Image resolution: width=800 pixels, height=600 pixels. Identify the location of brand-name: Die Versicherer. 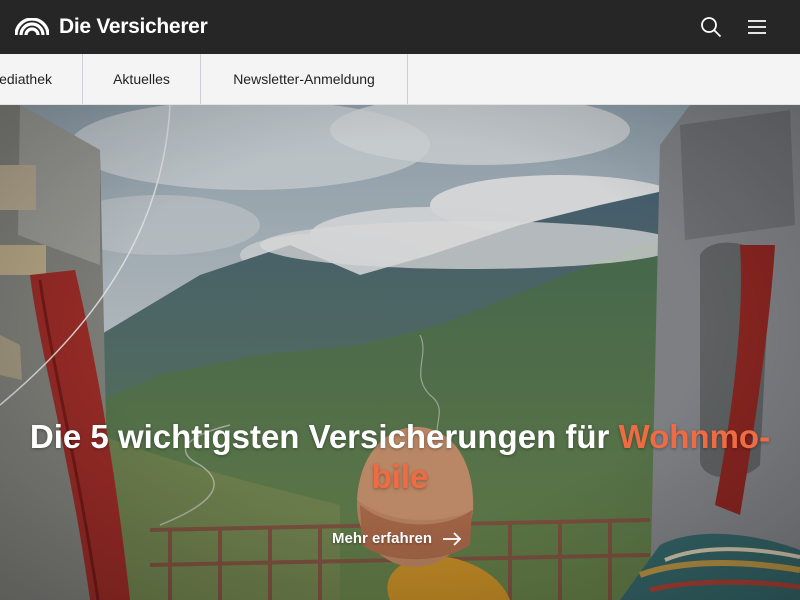
(133, 26).